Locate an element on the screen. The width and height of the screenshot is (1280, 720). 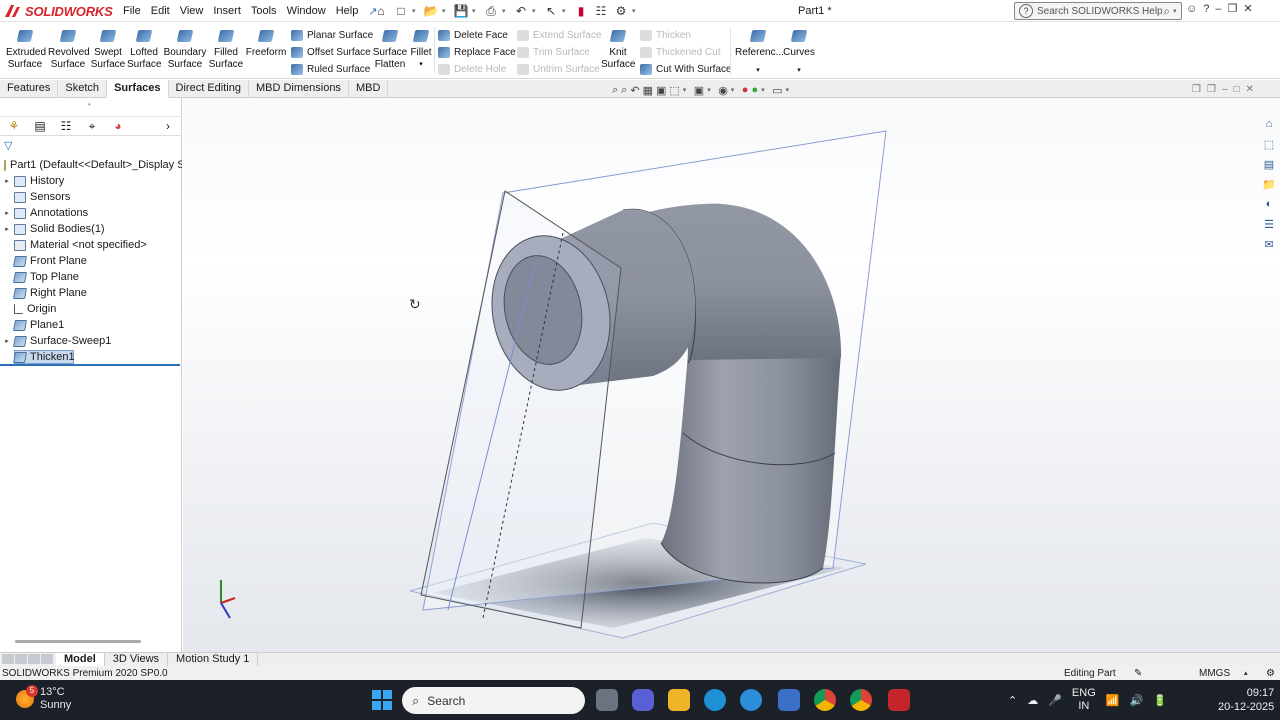
tab-model: Model is located at coordinates (80, 659).